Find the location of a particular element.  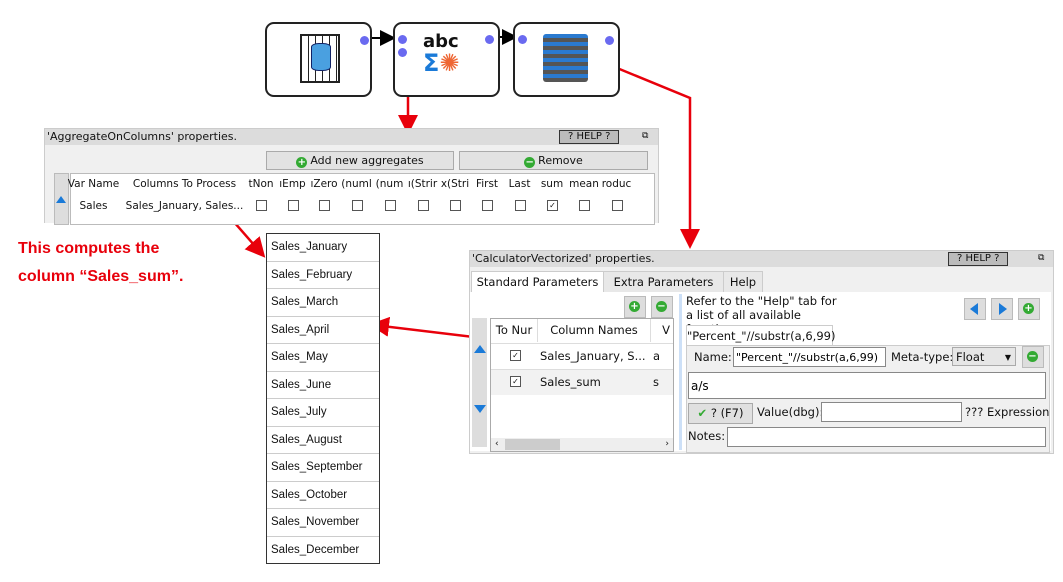

column-header: x(Stri is located at coordinates (455, 184).